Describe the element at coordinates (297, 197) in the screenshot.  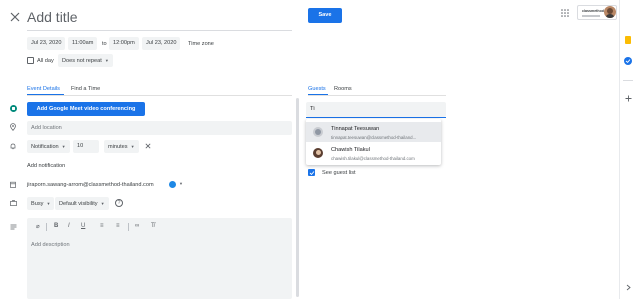
I see `scrollbar-thumb` at that location.